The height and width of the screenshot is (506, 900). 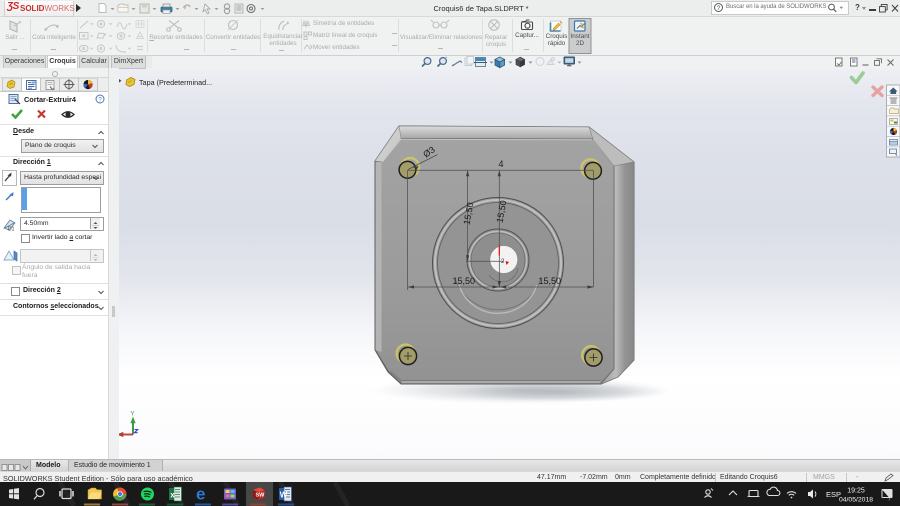 What do you see at coordinates (284, 495) in the screenshot?
I see `svg-text: W` at bounding box center [284, 495].